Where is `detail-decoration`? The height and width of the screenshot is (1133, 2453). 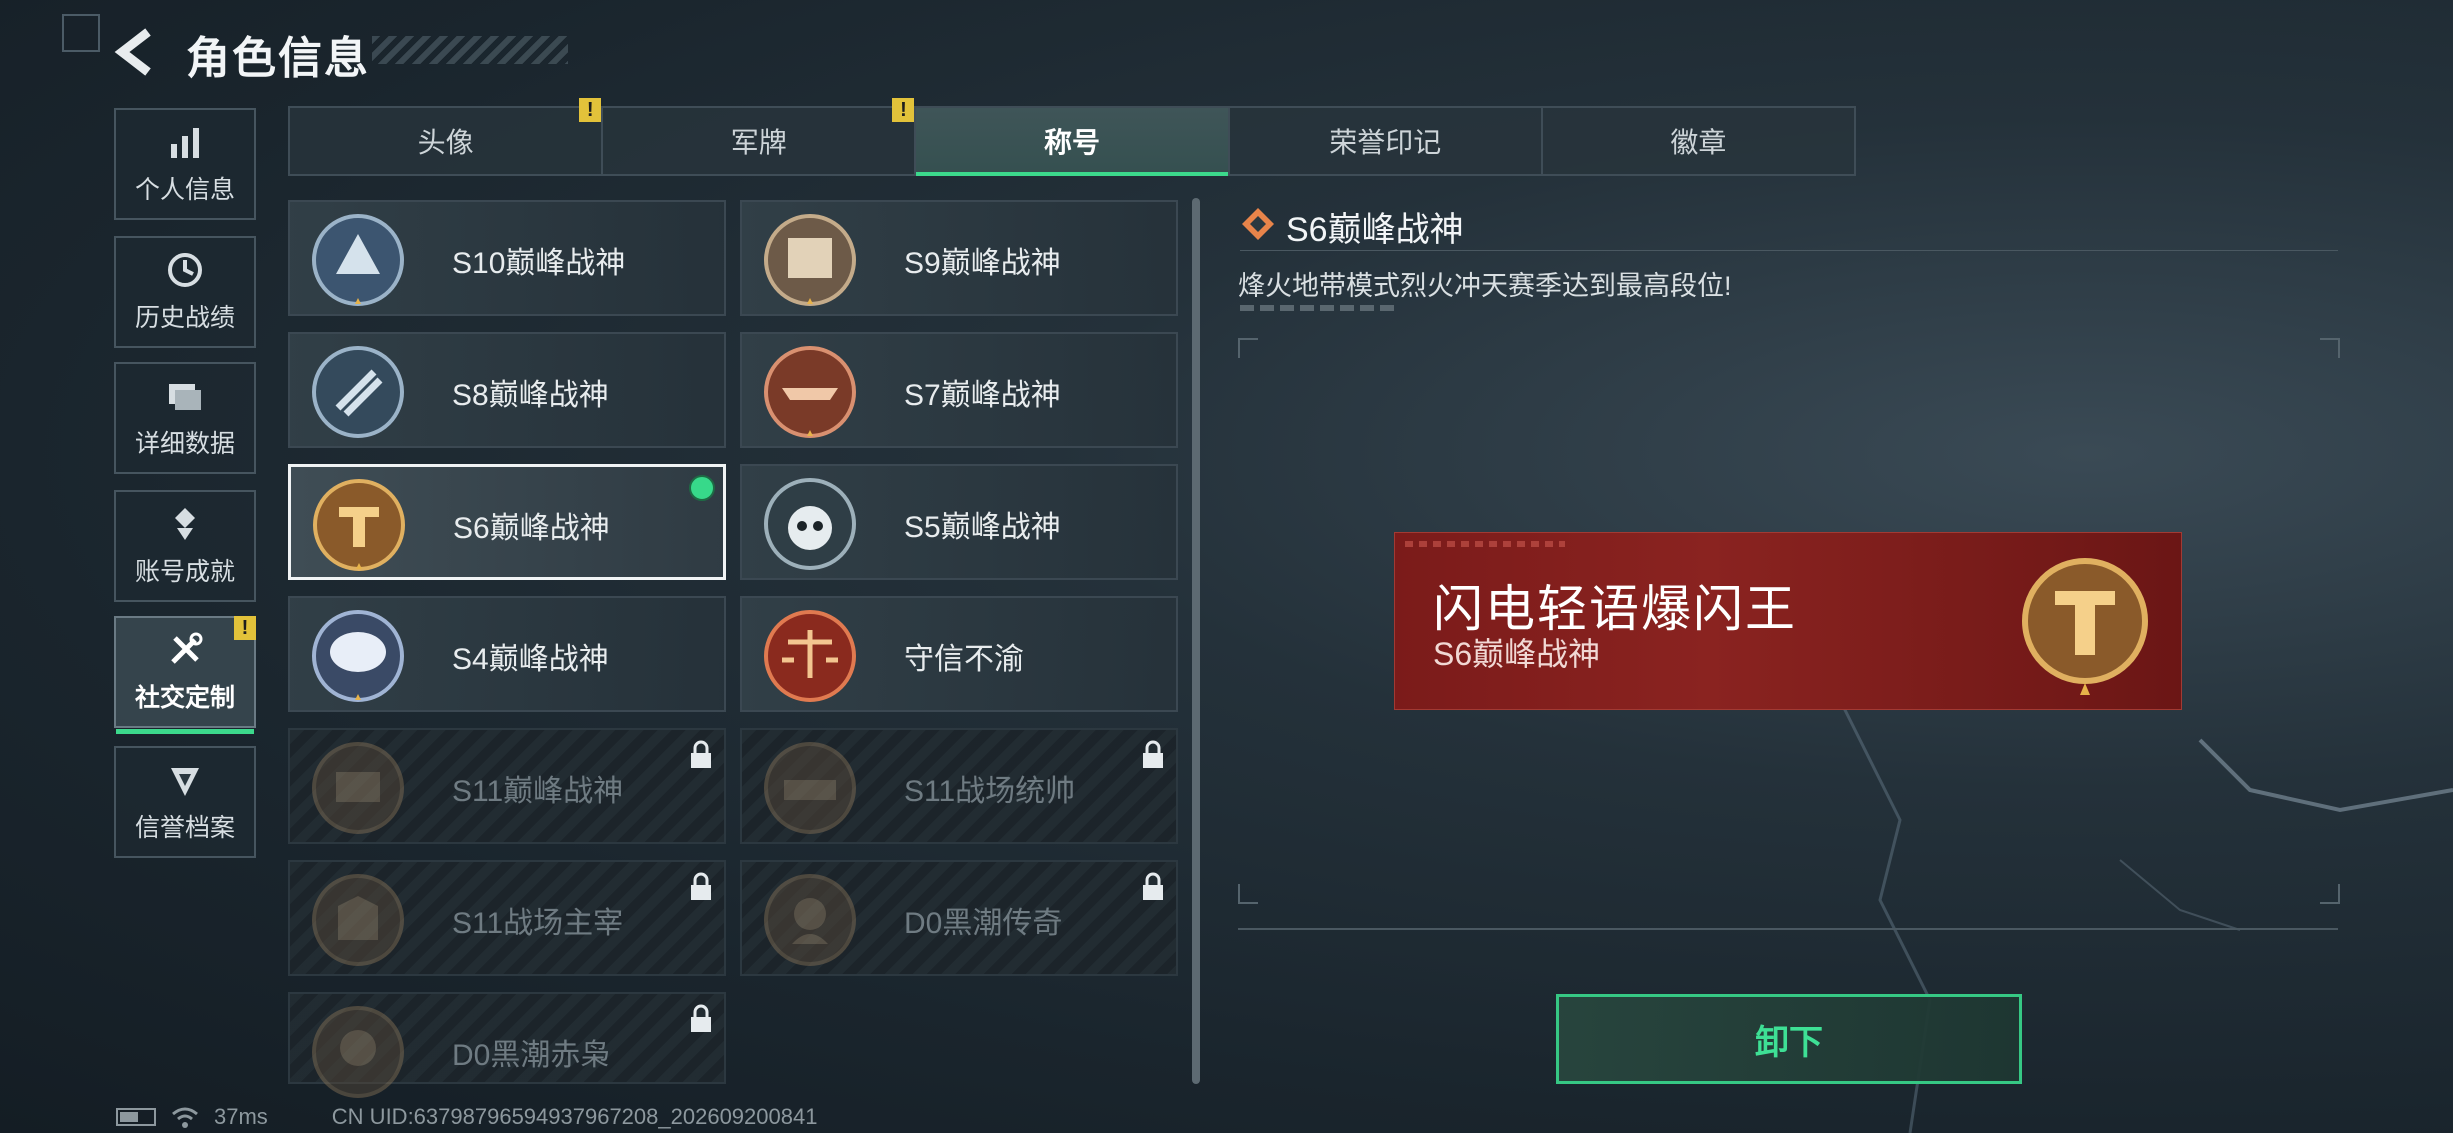 detail-decoration is located at coordinates (1318, 308).